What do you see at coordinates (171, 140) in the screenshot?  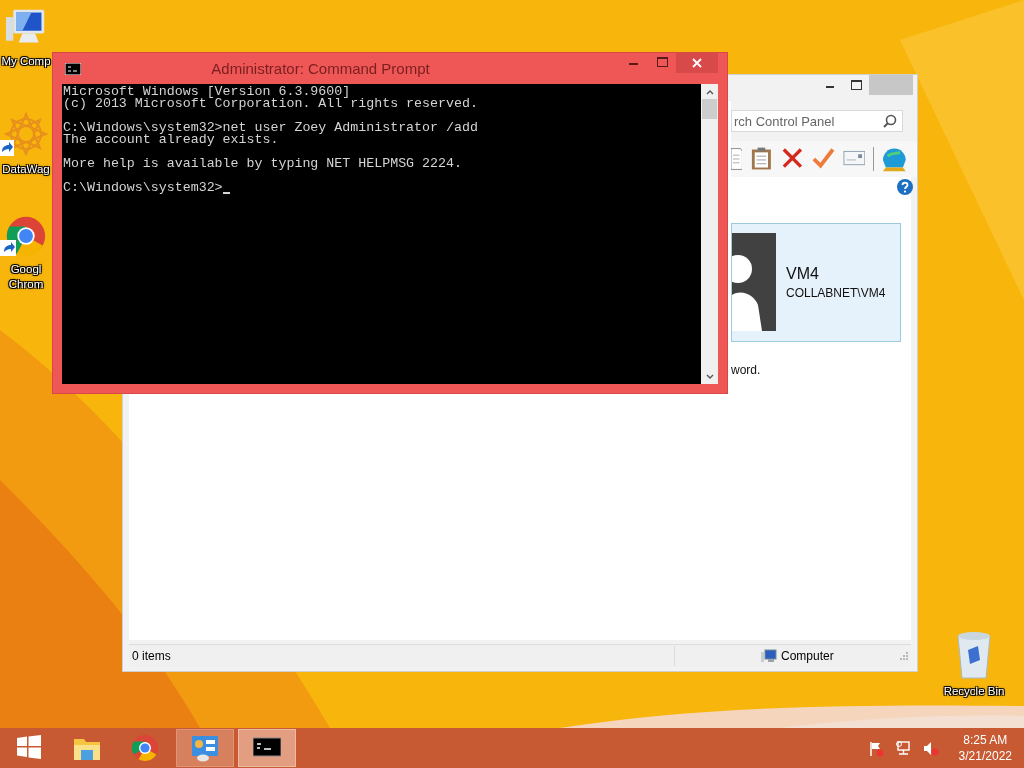 I see `console-line: The account already exists.` at bounding box center [171, 140].